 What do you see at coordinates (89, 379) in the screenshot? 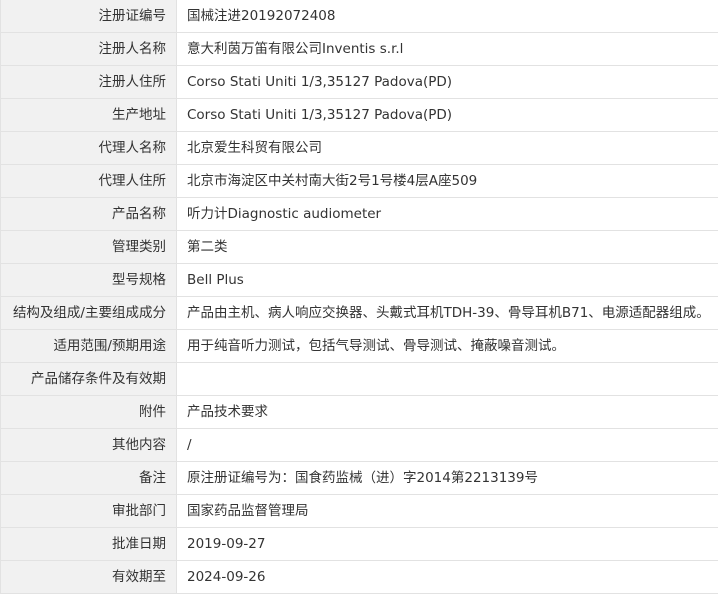
I see `label-storage-validity: 产品储存条件及有效期` at bounding box center [89, 379].